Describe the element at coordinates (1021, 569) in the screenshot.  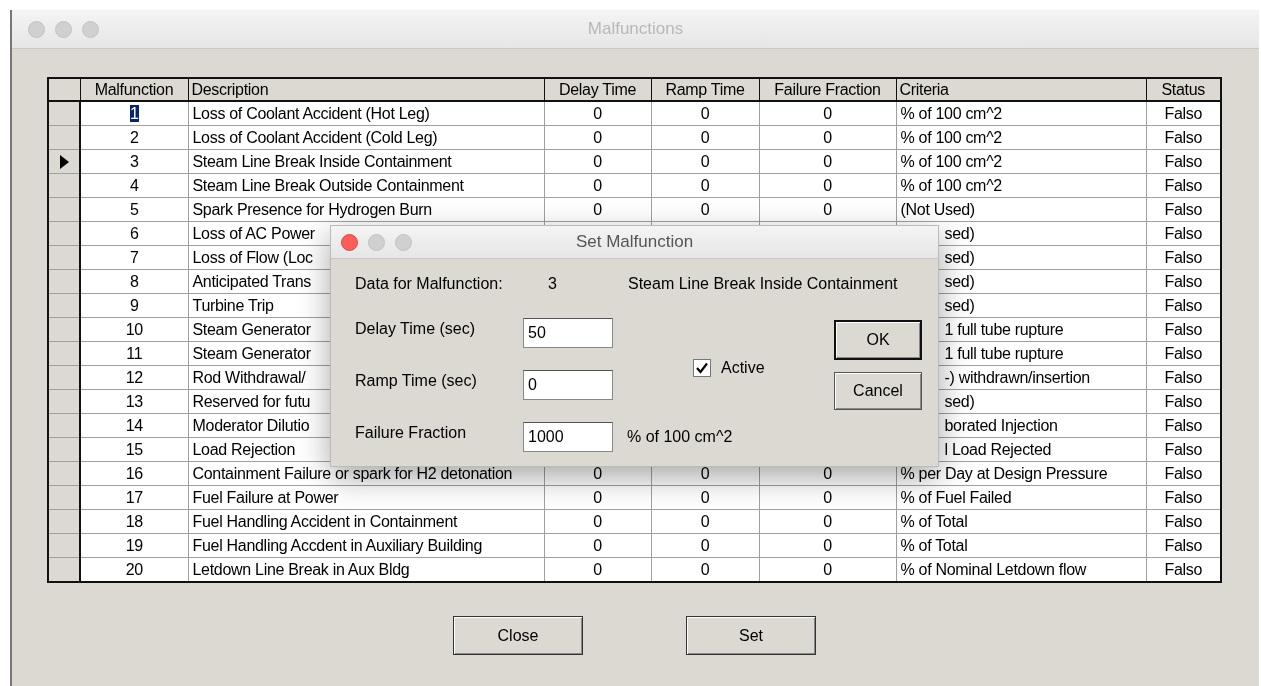
I see `table-cell: % of Nominal Letdown flow` at that location.